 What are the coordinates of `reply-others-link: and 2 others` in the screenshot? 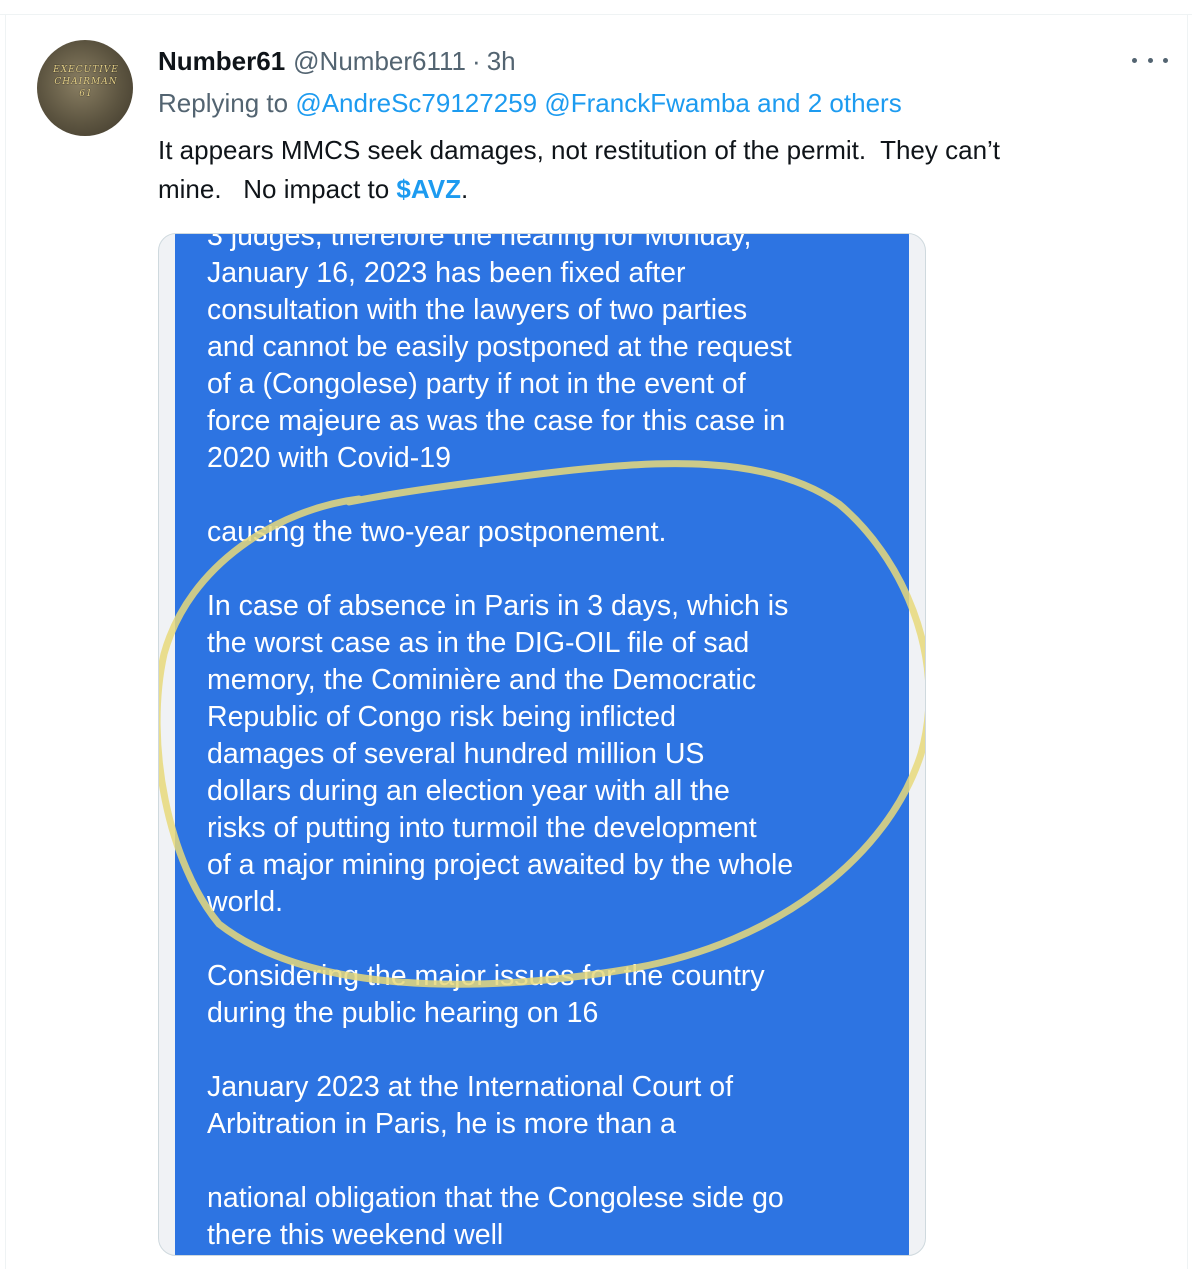 It's located at (829, 103).